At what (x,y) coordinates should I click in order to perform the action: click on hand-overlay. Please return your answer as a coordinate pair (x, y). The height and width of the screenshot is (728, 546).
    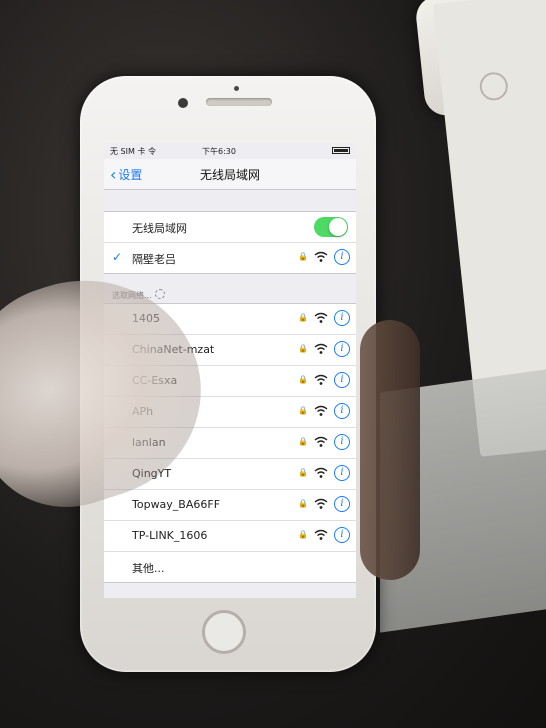
    Looking at the image, I should click on (390, 450).